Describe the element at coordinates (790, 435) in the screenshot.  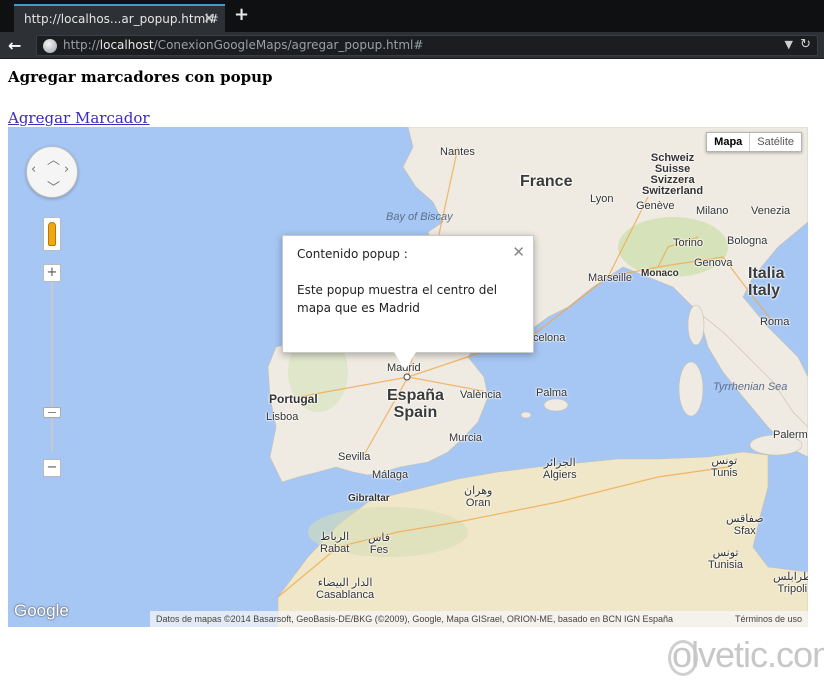
I see `label-palermo: Palerm` at that location.